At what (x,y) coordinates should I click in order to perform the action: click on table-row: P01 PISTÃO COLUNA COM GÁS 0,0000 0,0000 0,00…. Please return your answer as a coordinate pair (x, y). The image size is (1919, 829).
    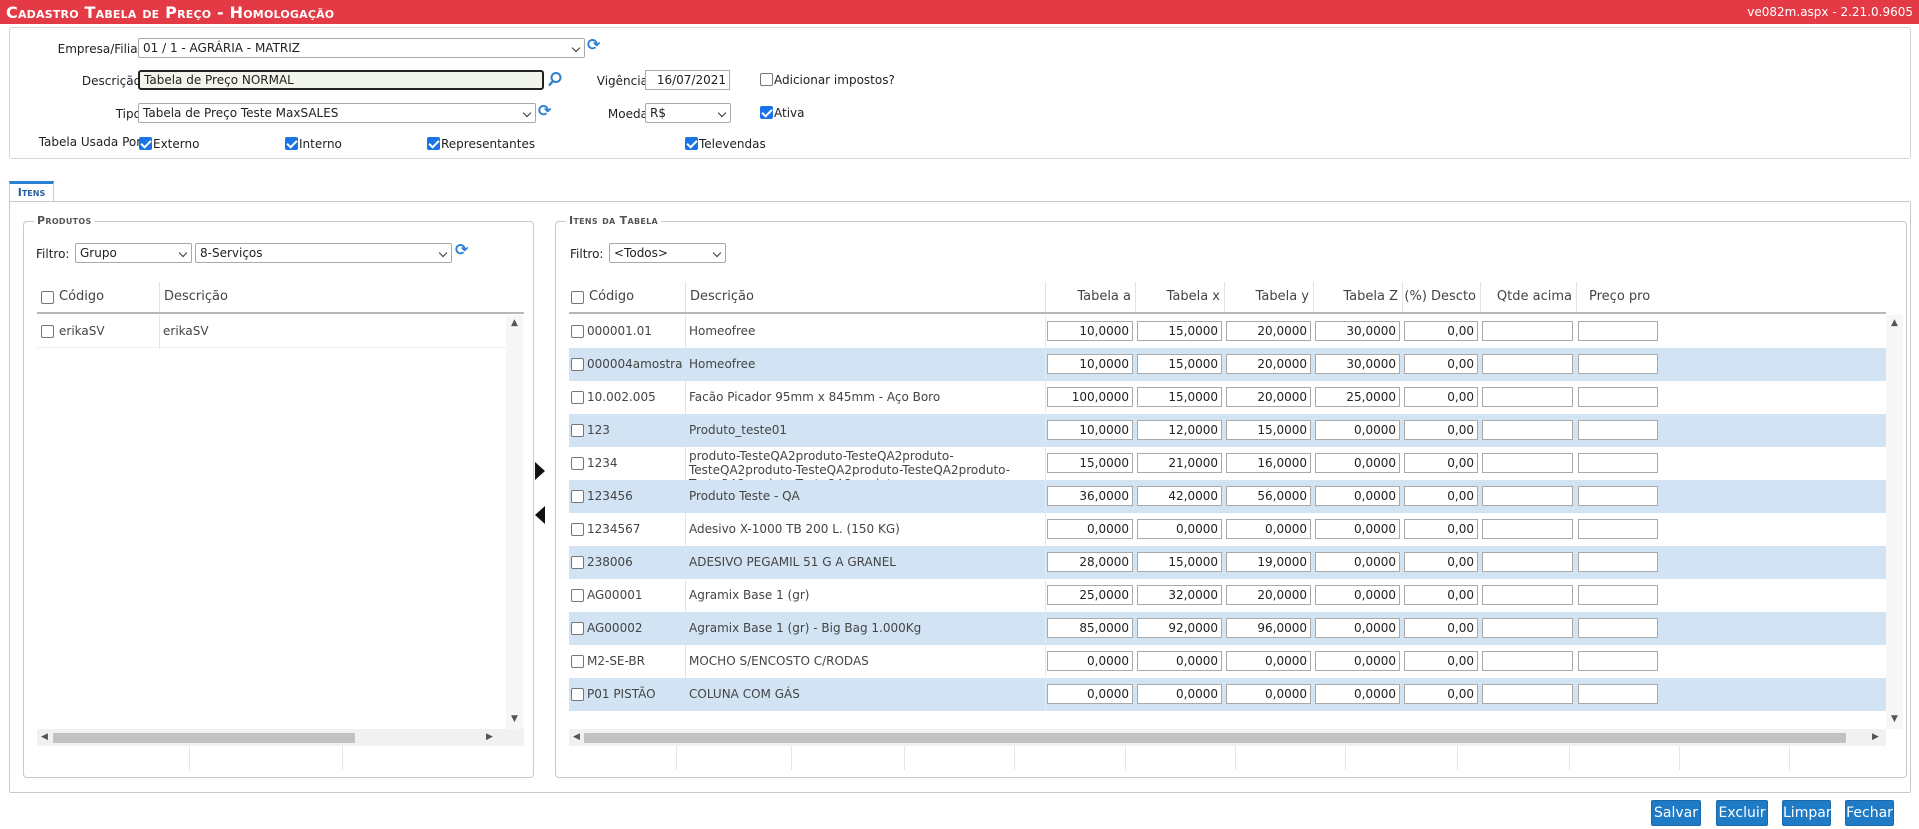
    Looking at the image, I should click on (1227, 694).